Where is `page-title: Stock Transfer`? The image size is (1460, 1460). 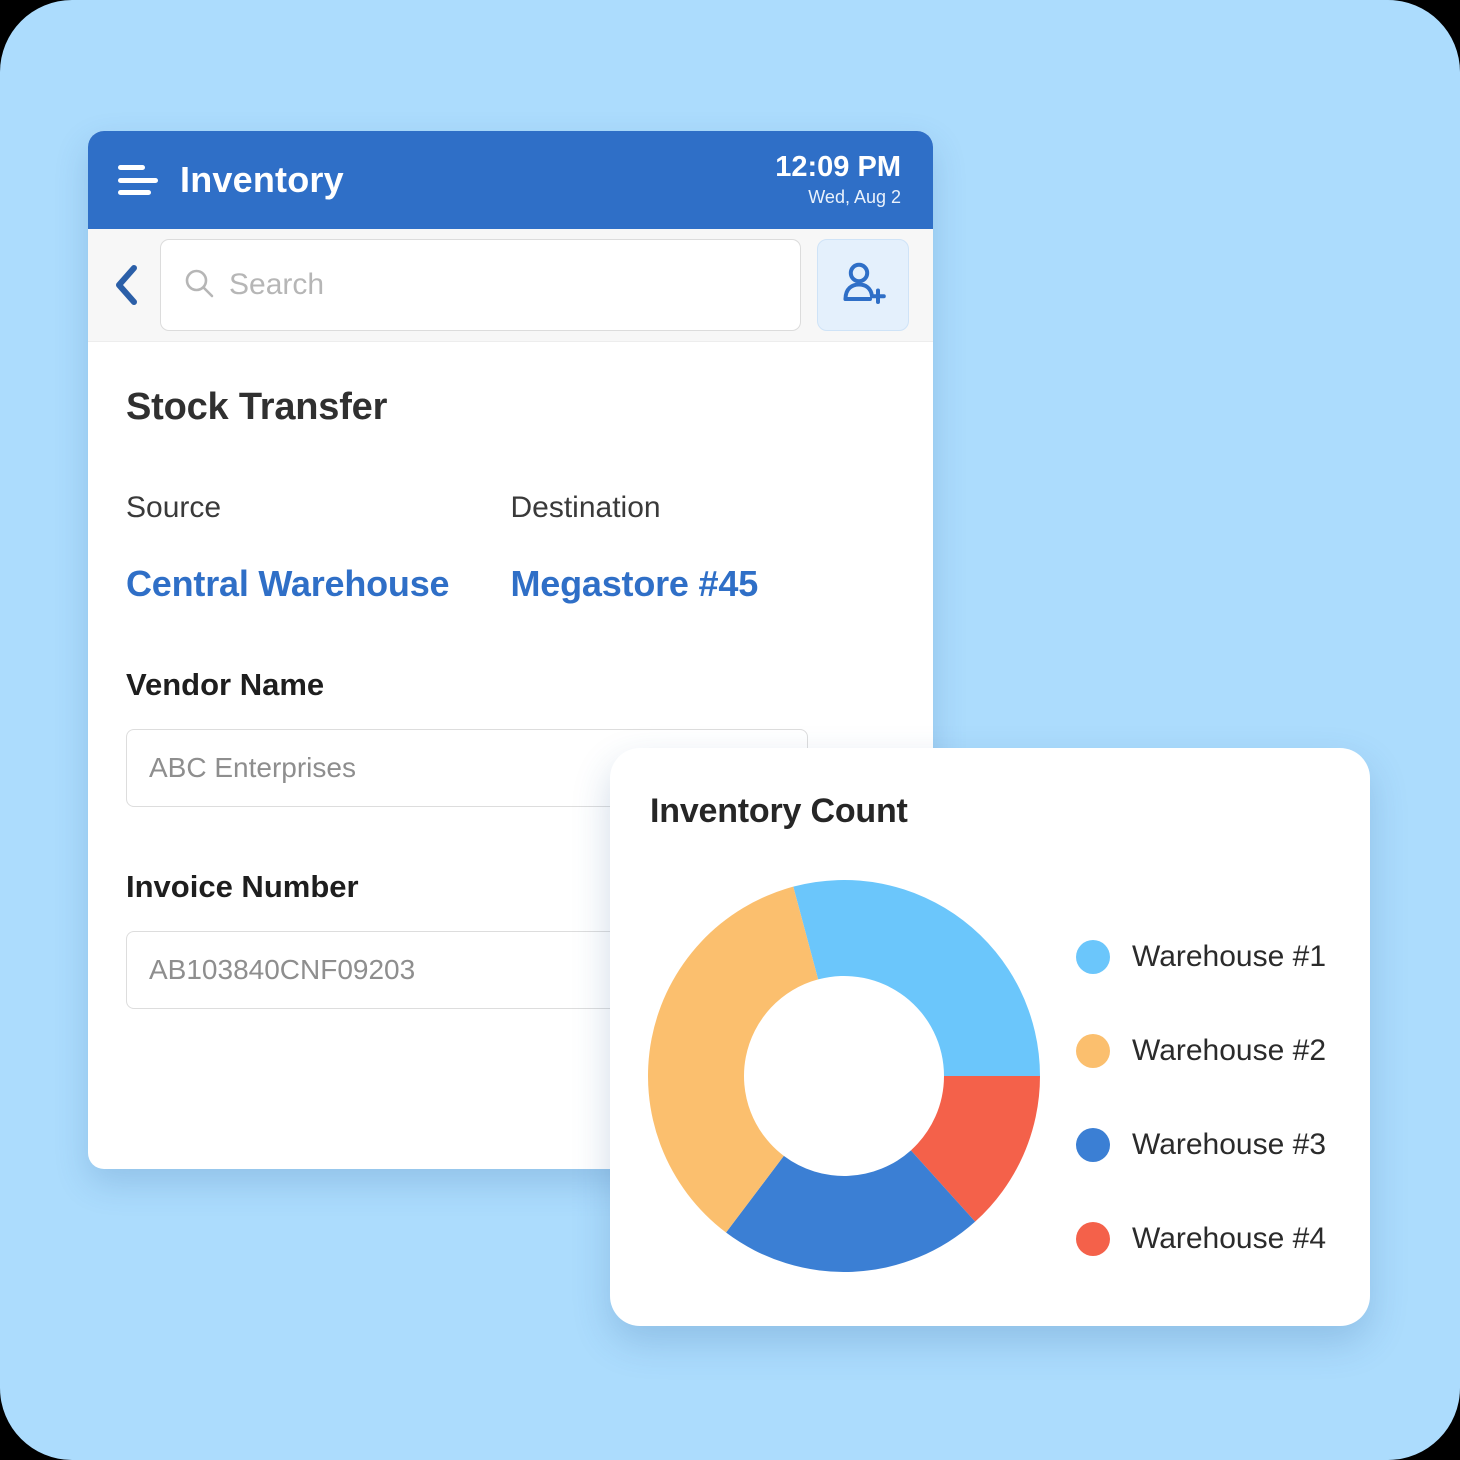
page-title: Stock Transfer is located at coordinates (257, 407).